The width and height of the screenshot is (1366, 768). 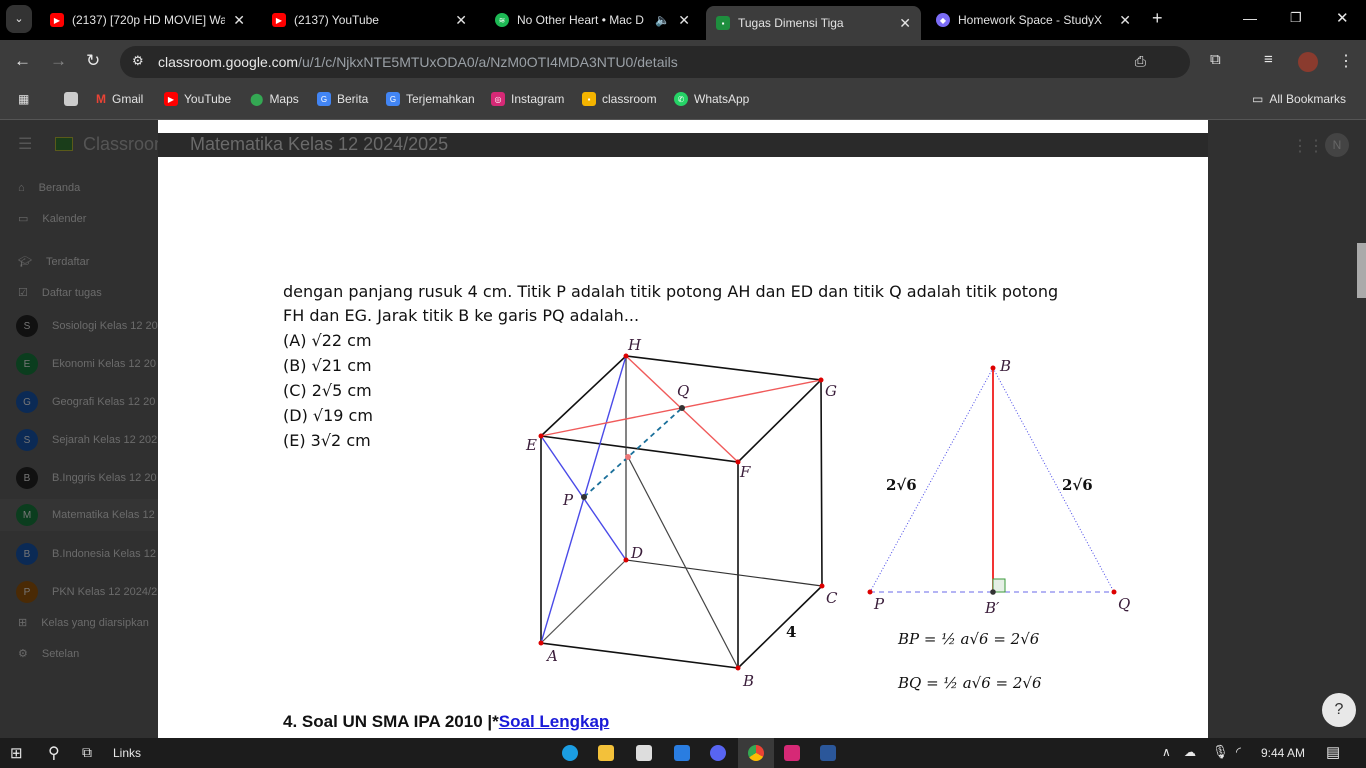 I want to click on edge-icon, so click(x=570, y=753).